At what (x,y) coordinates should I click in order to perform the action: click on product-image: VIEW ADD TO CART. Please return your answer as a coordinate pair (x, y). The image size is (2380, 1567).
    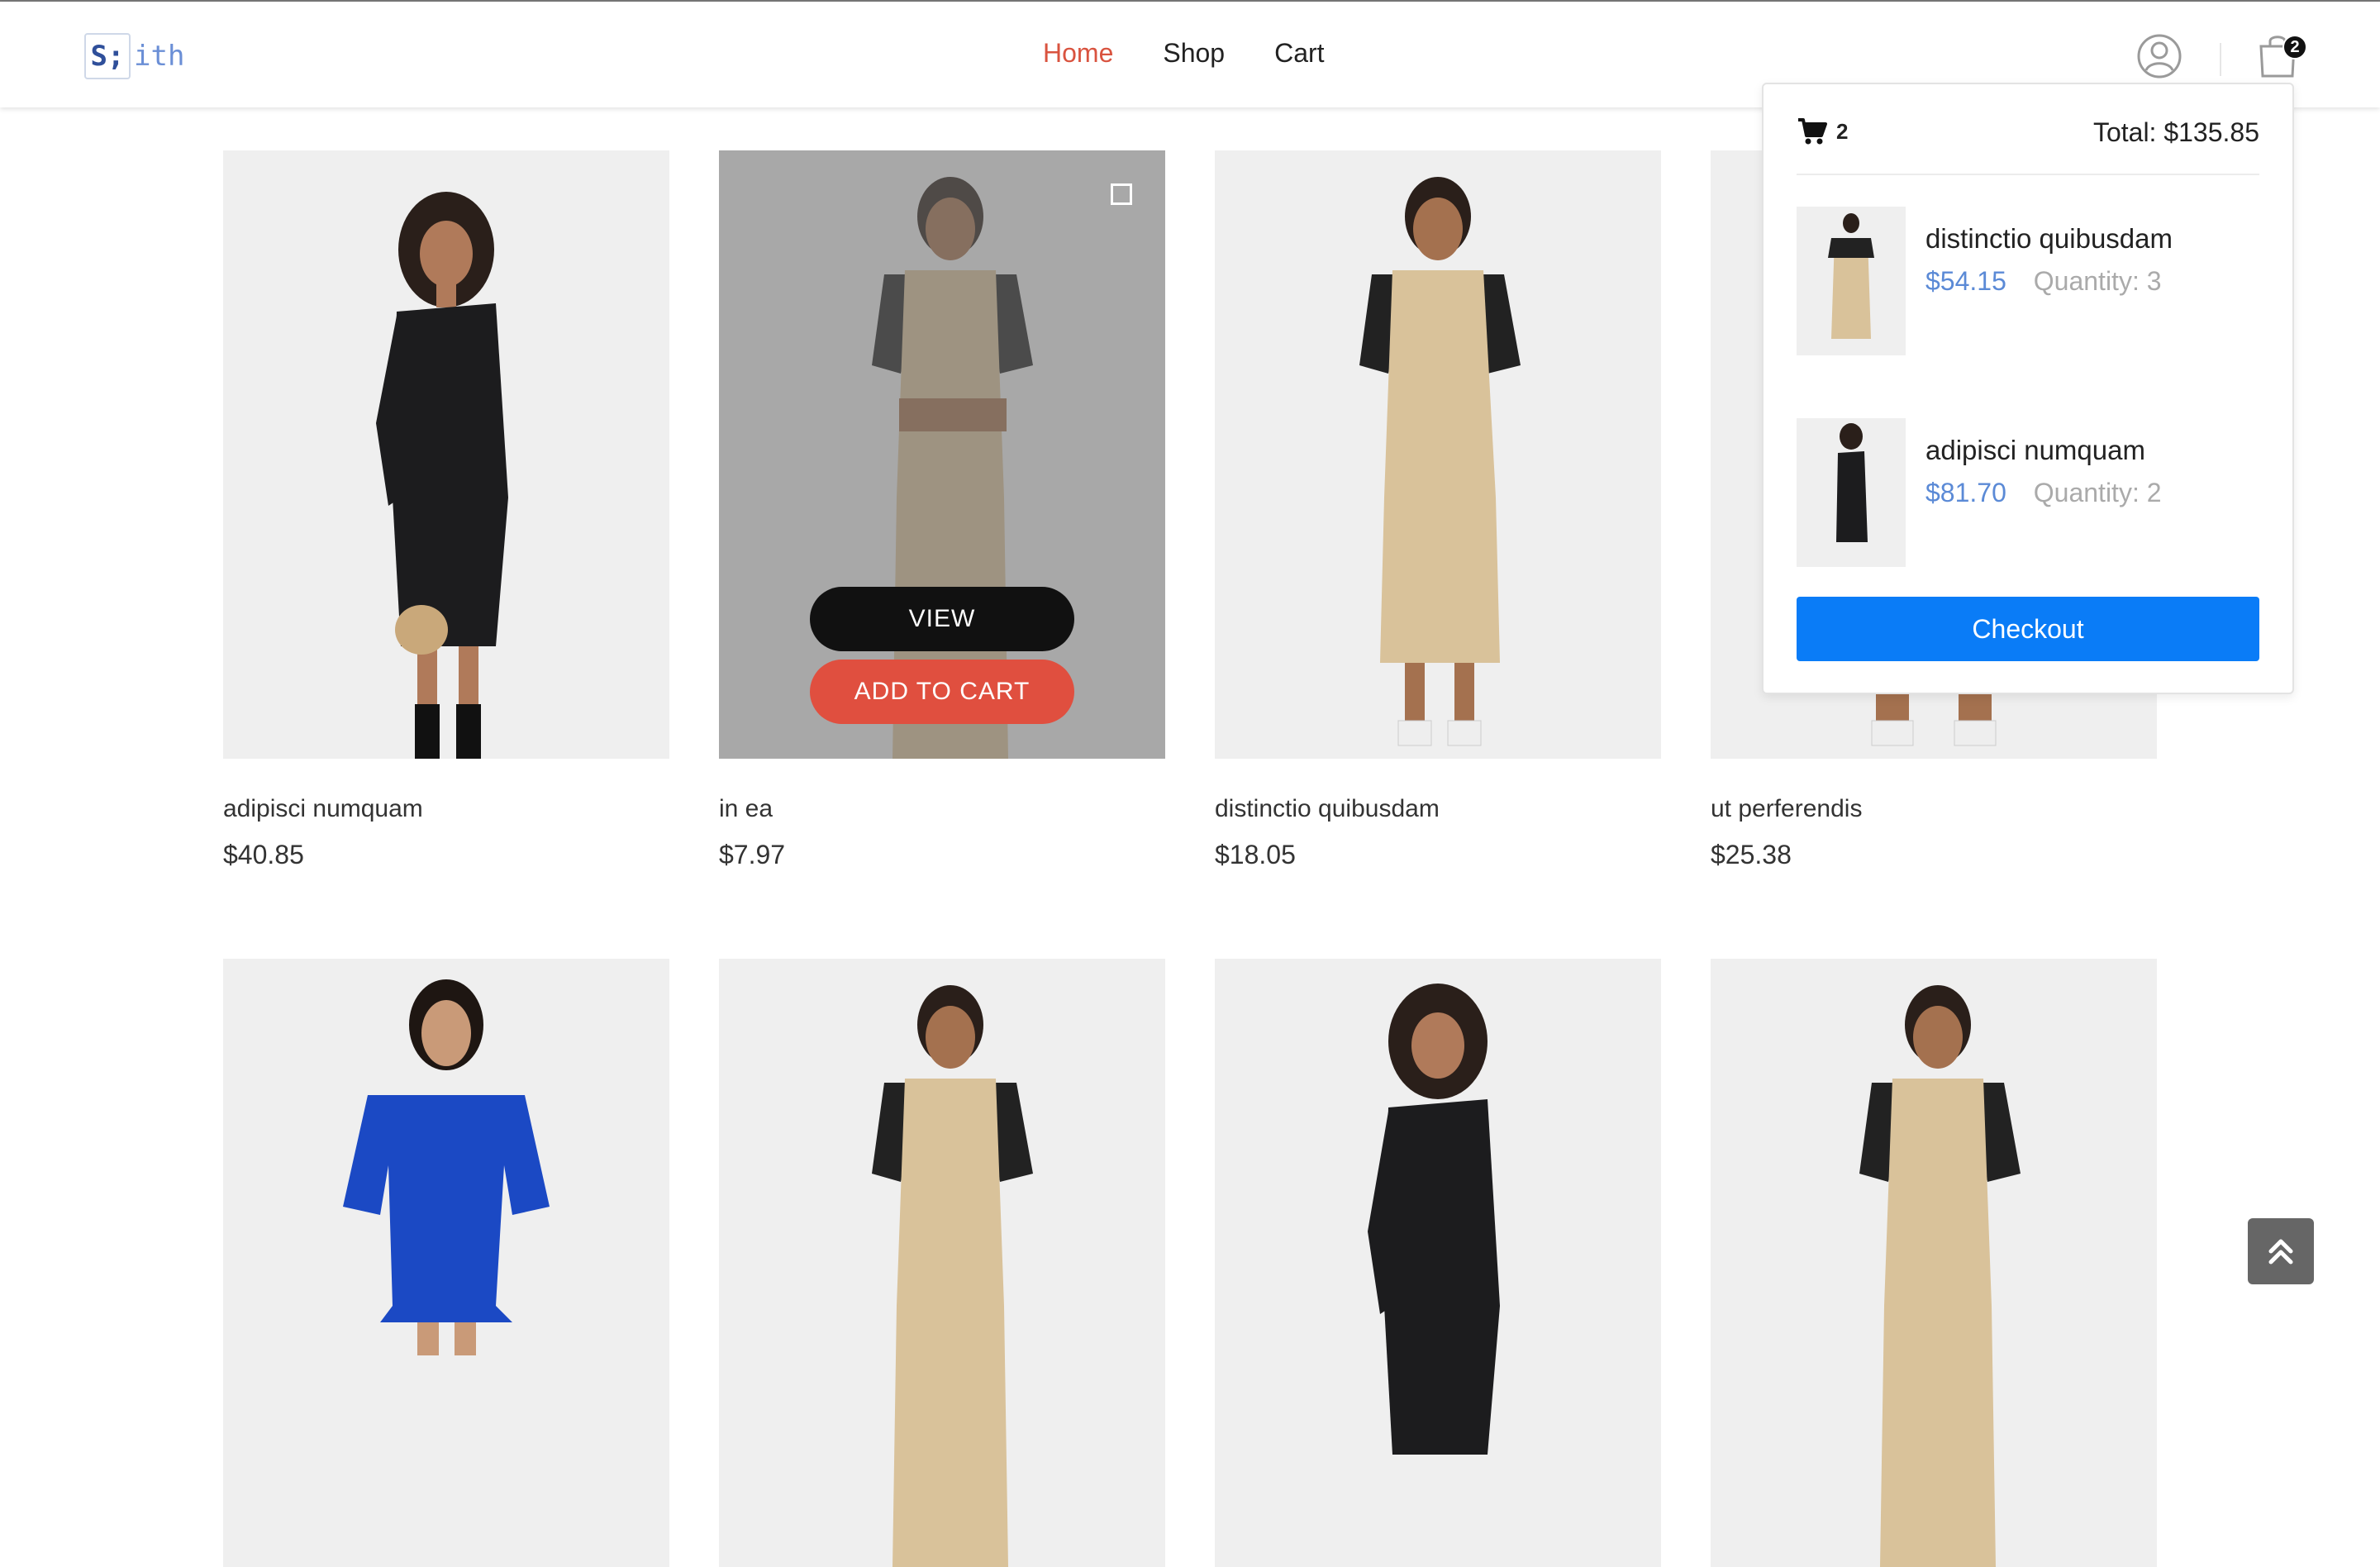
    Looking at the image, I should click on (942, 454).